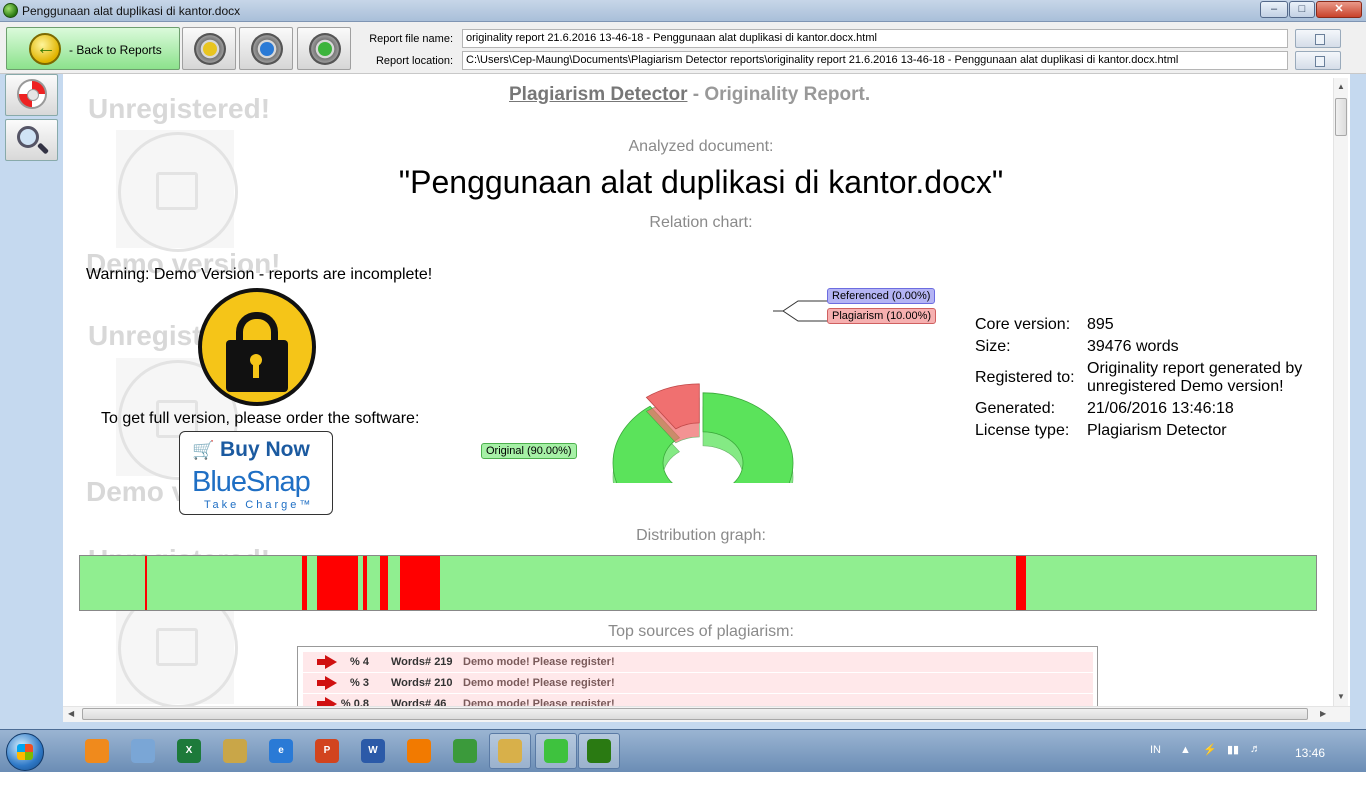 This screenshot has height=804, width=1366. I want to click on source-percent: % 4, so click(359, 662).